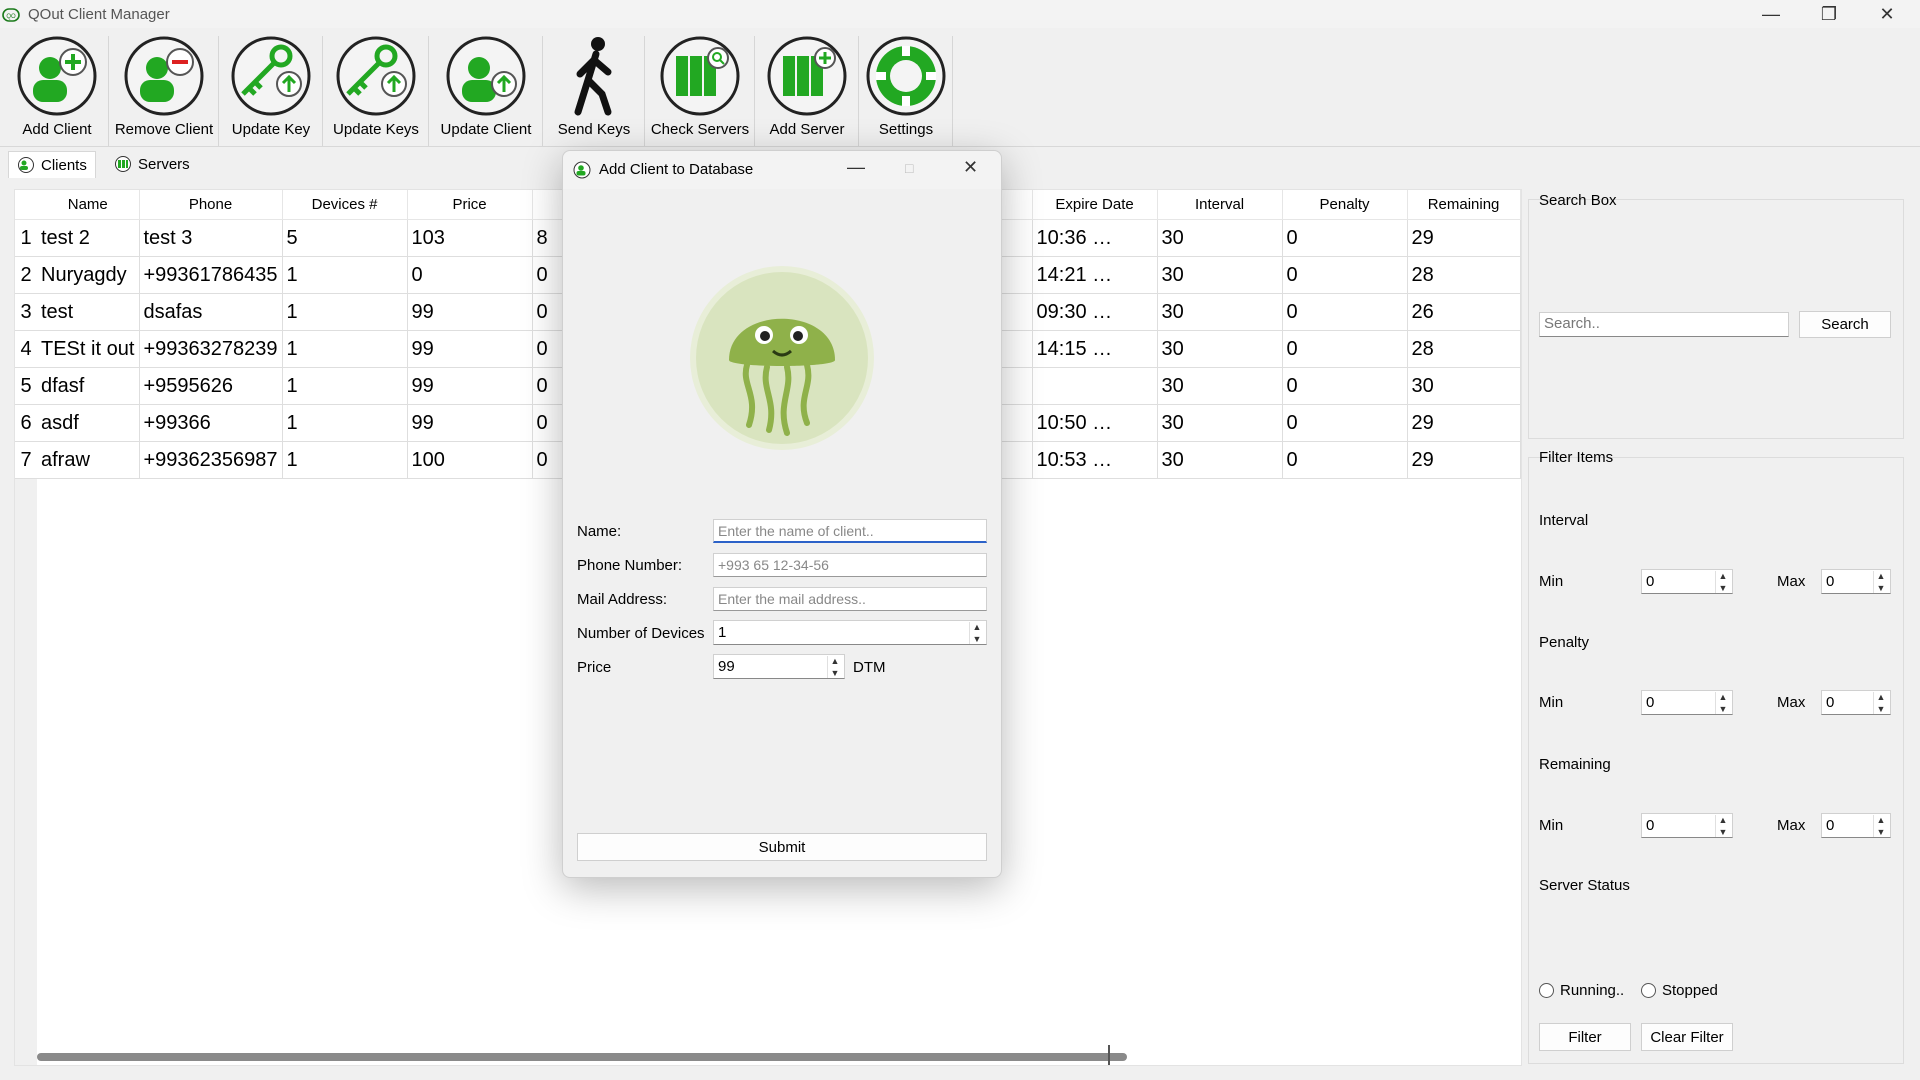  Describe the element at coordinates (486, 91) in the screenshot. I see `update-client-button: Update Client` at that location.